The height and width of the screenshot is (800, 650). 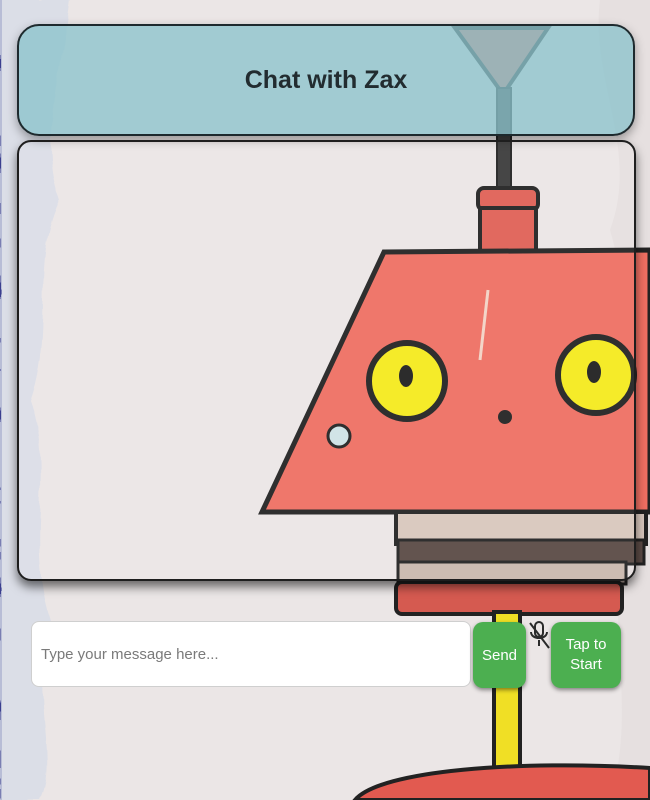 I want to click on page-title: Chat with Zax, so click(x=326, y=79).